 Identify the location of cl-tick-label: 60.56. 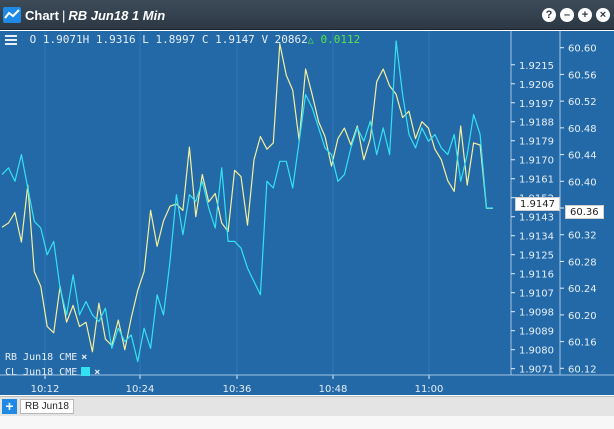
(582, 75).